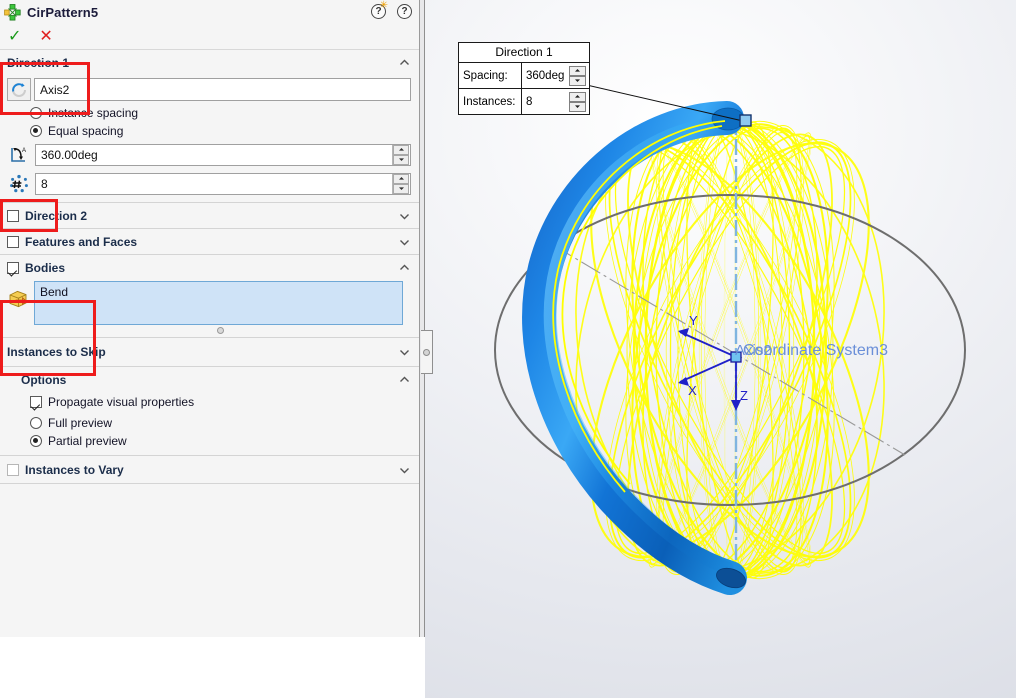  Describe the element at coordinates (13, 215) in the screenshot. I see `direction2-checkbox` at that location.